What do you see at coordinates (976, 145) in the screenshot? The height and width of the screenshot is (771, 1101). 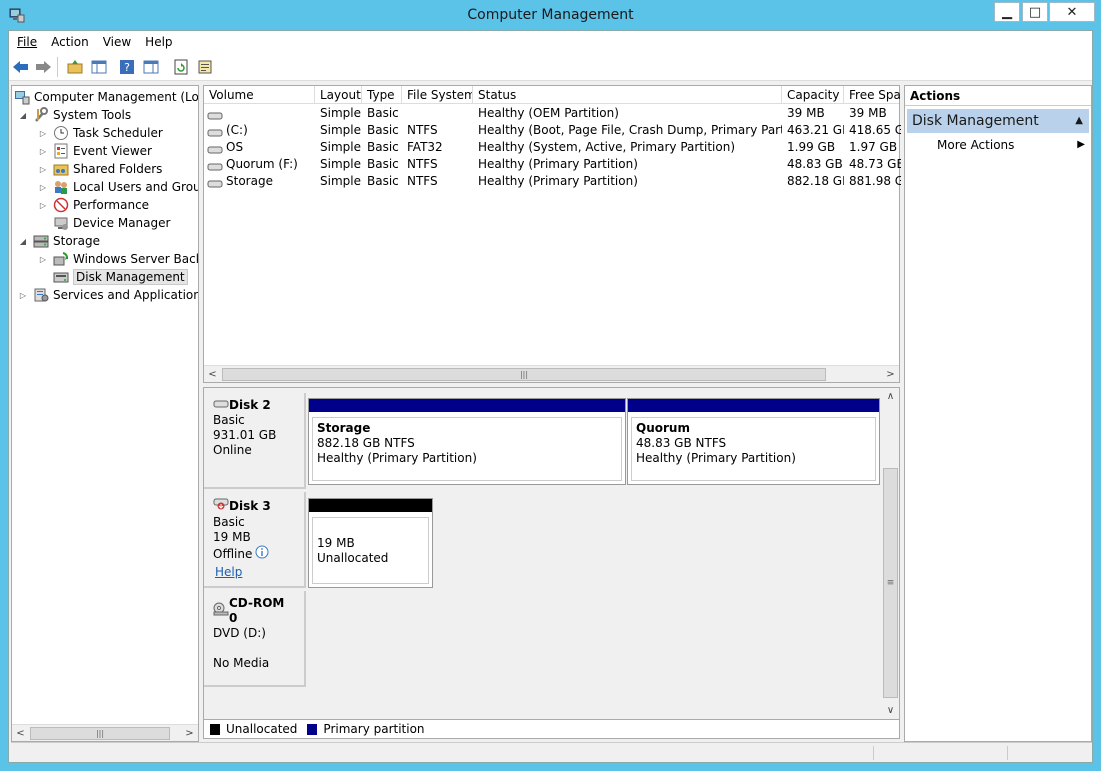 I see `more-actions-label: More Actions` at bounding box center [976, 145].